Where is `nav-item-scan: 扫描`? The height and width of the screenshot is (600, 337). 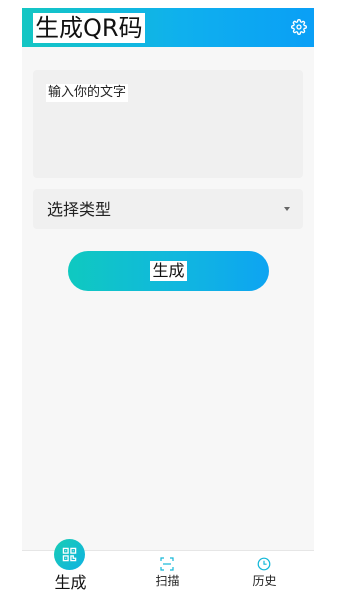 nav-item-scan: 扫描 is located at coordinates (167, 571).